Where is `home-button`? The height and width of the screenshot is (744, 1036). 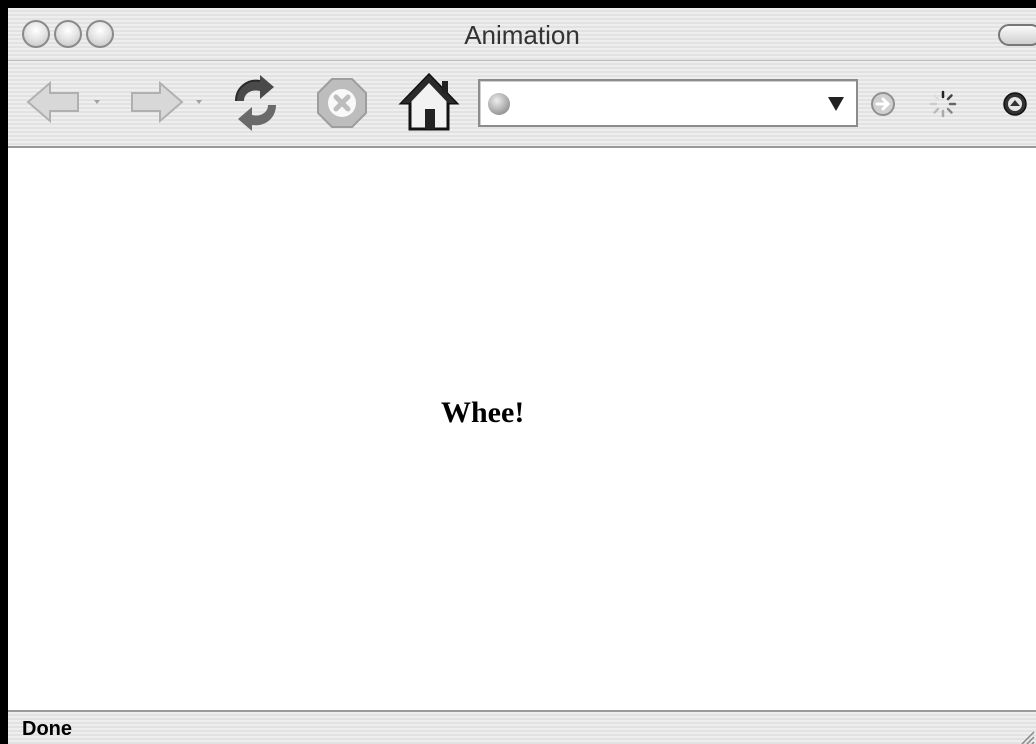
home-button is located at coordinates (429, 105).